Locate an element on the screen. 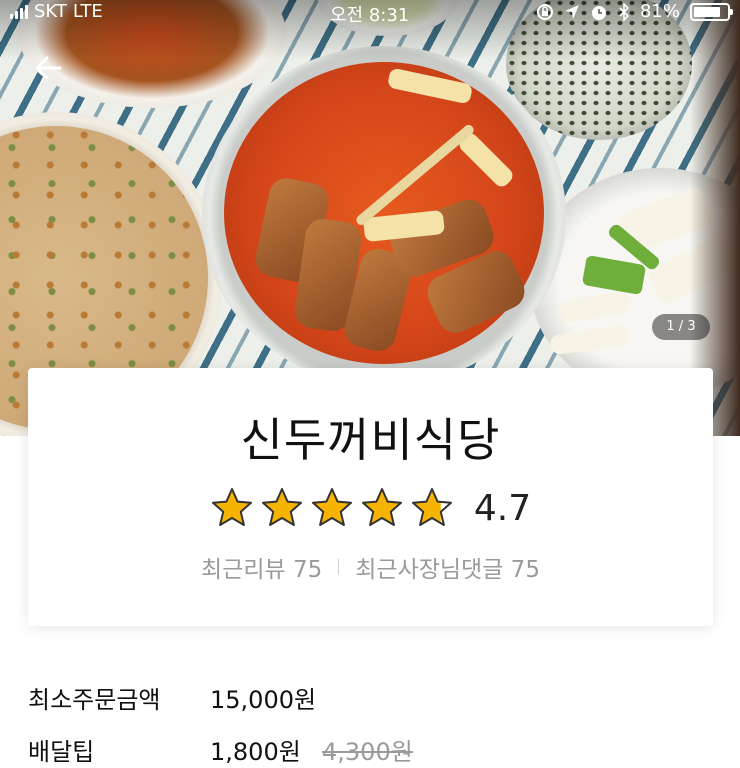 Image resolution: width=740 pixels, height=768 pixels. status-bar: SKT LTE 오전 8:31 81% is located at coordinates (370, 13).